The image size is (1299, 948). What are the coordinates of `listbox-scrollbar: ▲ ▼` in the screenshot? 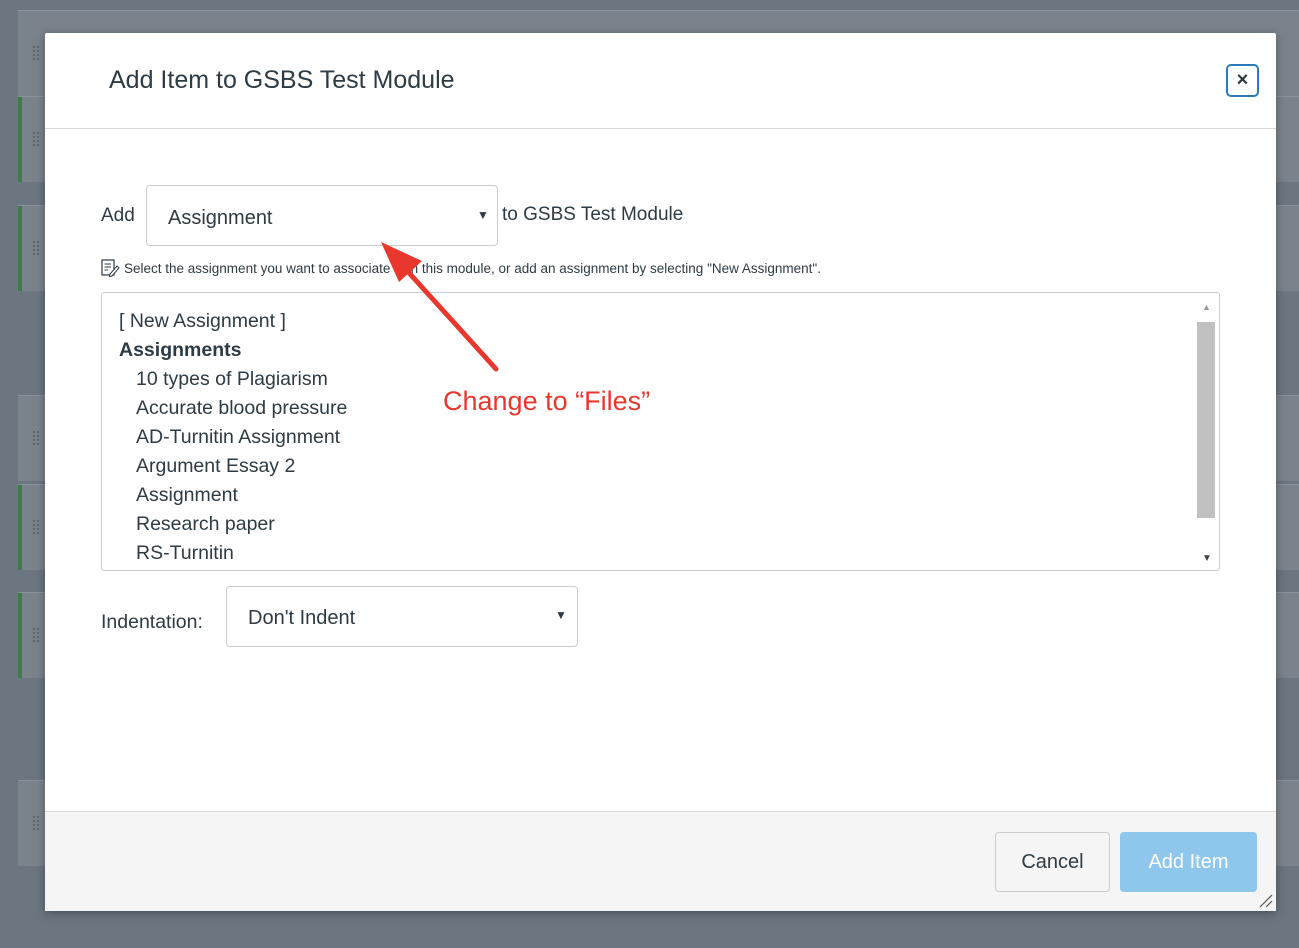 It's located at (1206, 431).